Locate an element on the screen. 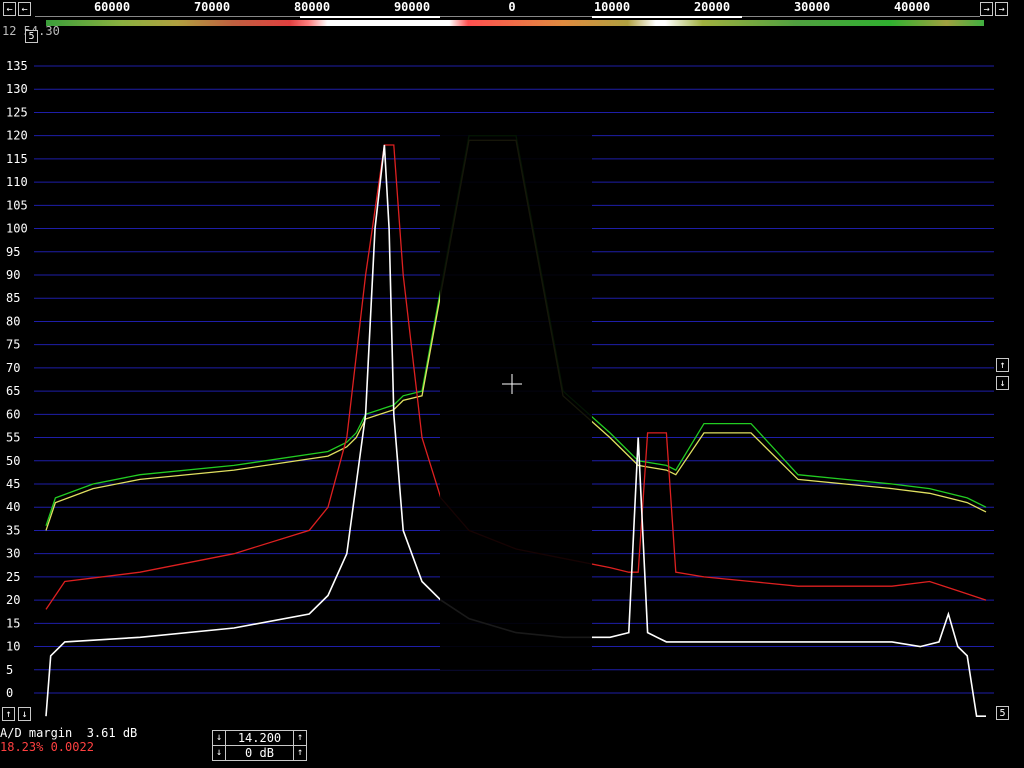  ad-margin-value: 3.61 dB is located at coordinates (112, 733).